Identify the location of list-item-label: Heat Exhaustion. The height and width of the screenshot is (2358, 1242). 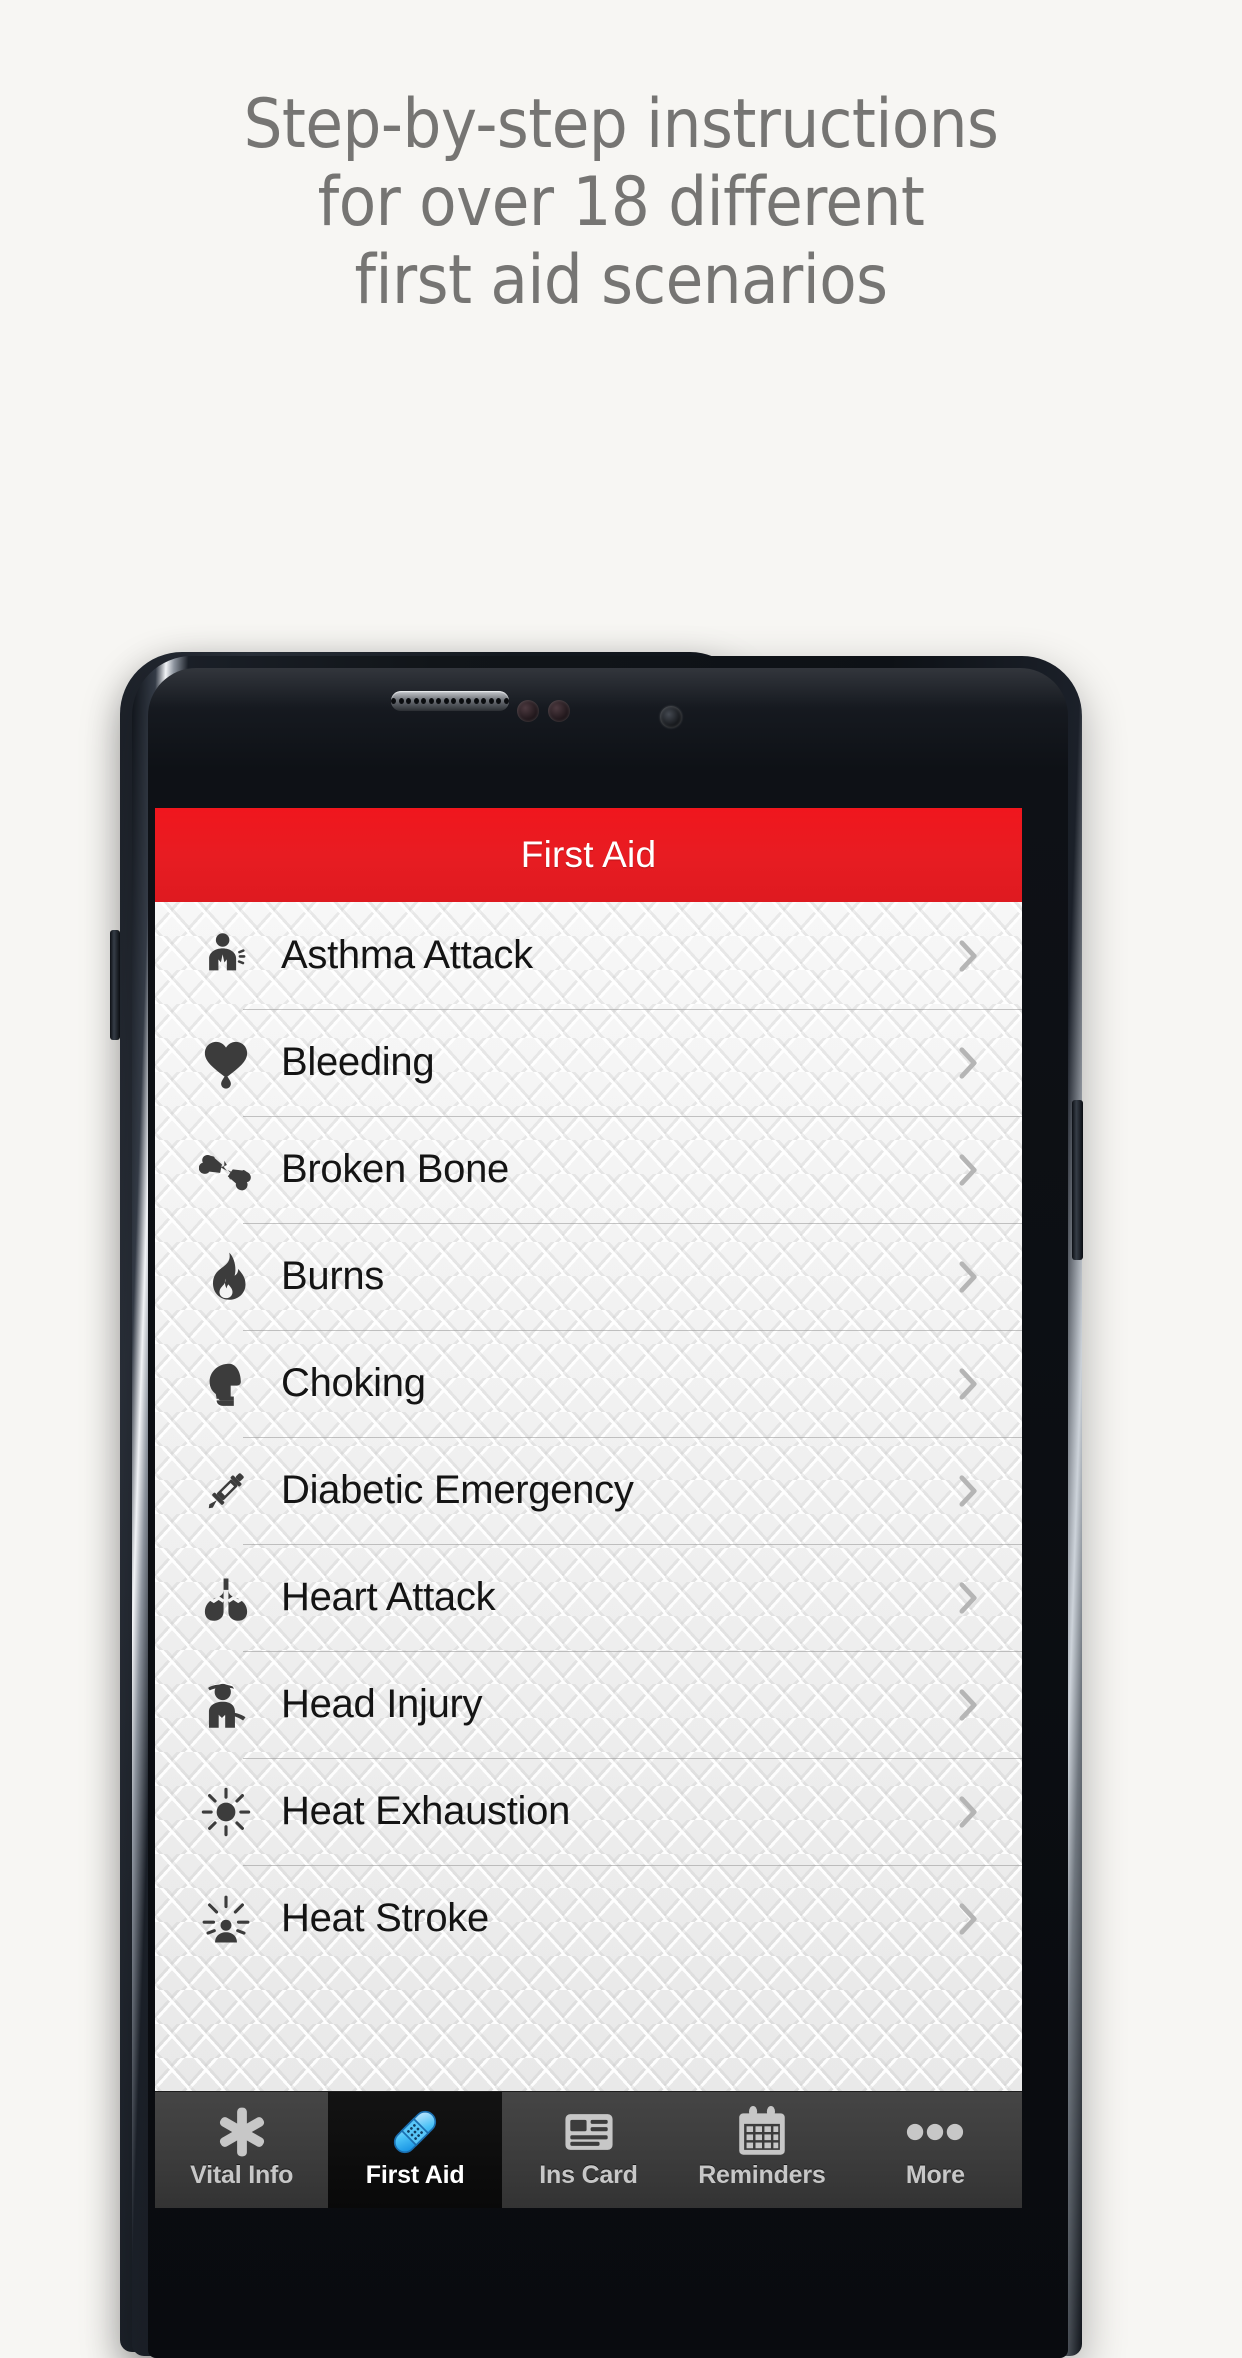
(426, 1811).